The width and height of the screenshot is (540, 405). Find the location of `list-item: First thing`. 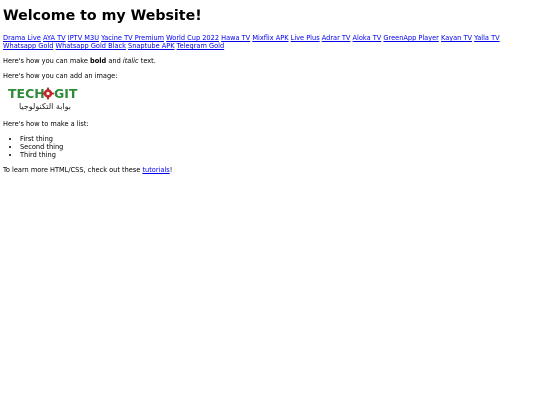

list-item: First thing is located at coordinates (41, 139).